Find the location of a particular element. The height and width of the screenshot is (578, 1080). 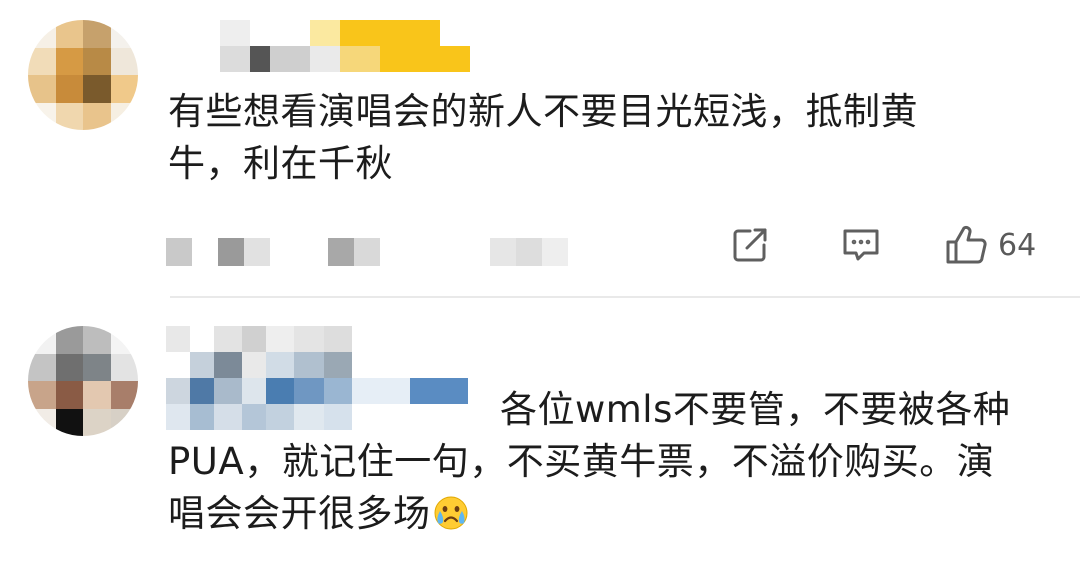

comment-meta is located at coordinates (367, 252).